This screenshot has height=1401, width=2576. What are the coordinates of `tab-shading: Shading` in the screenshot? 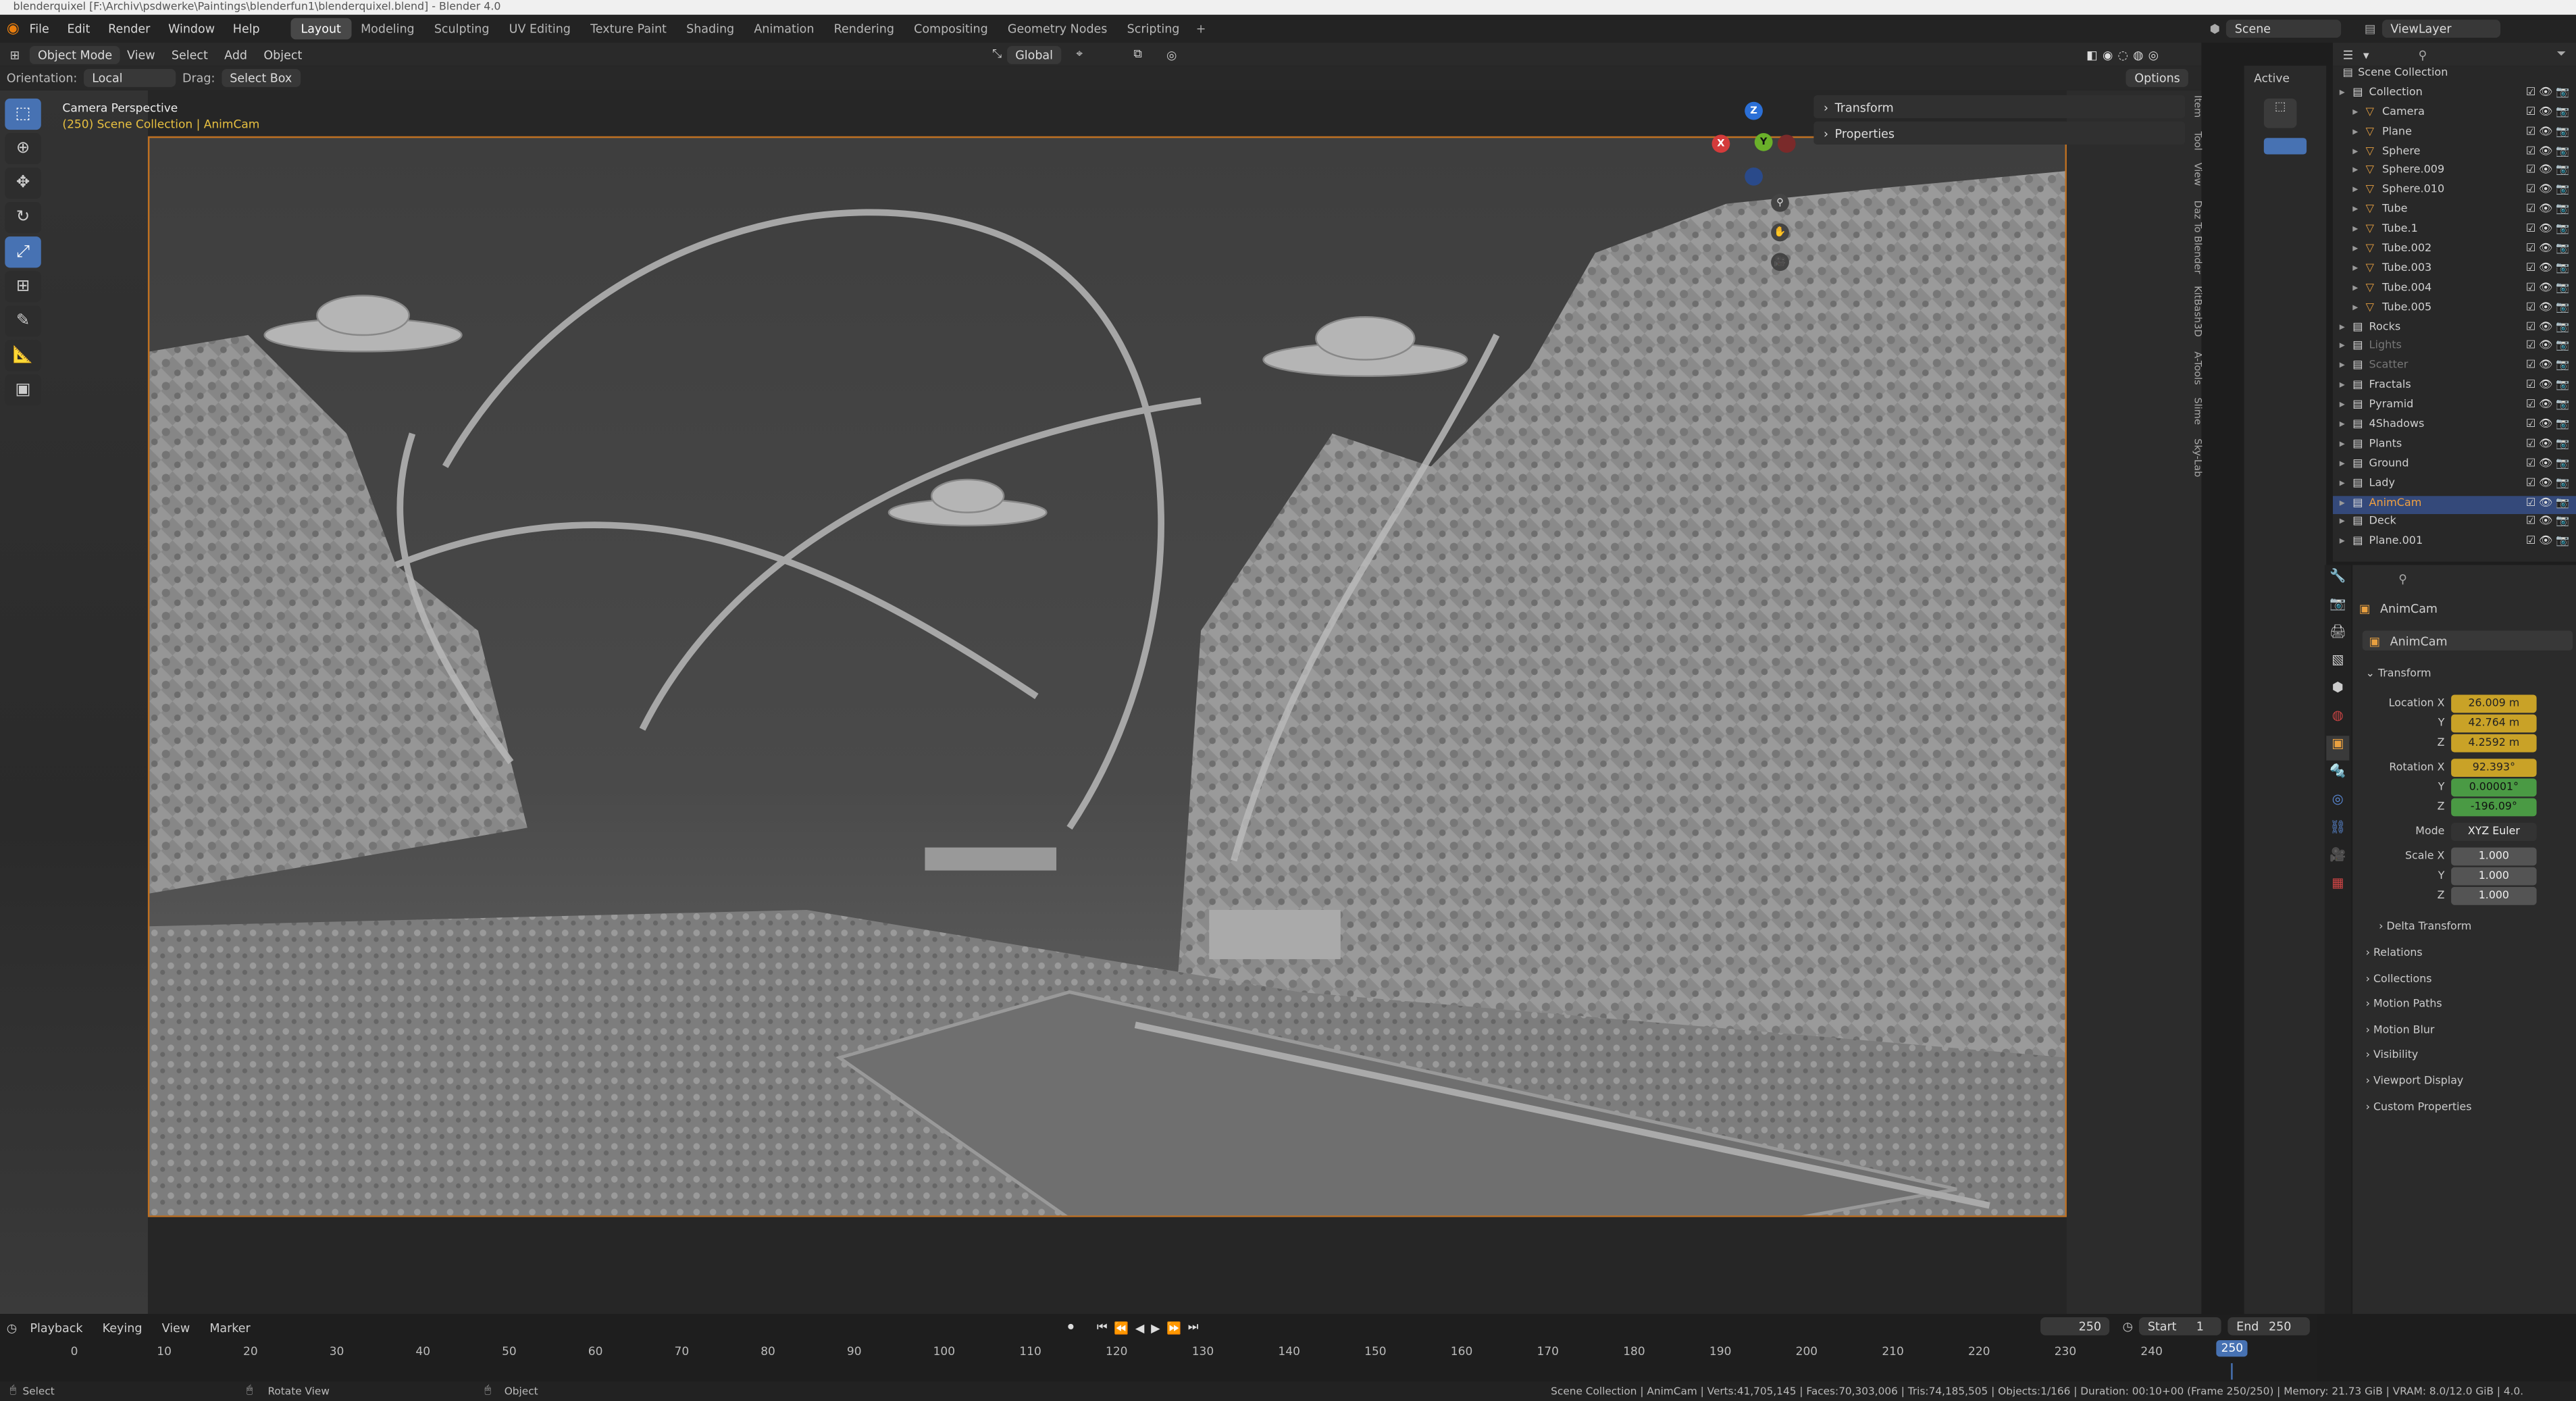 It's located at (710, 29).